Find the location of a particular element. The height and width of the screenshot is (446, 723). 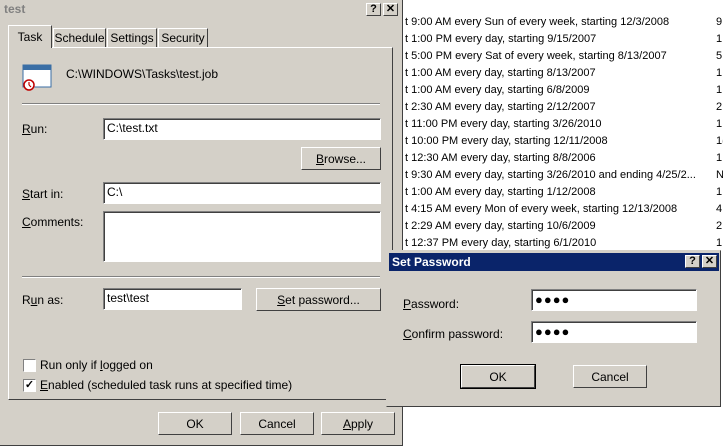

window-title: test is located at coordinates (15, 9).